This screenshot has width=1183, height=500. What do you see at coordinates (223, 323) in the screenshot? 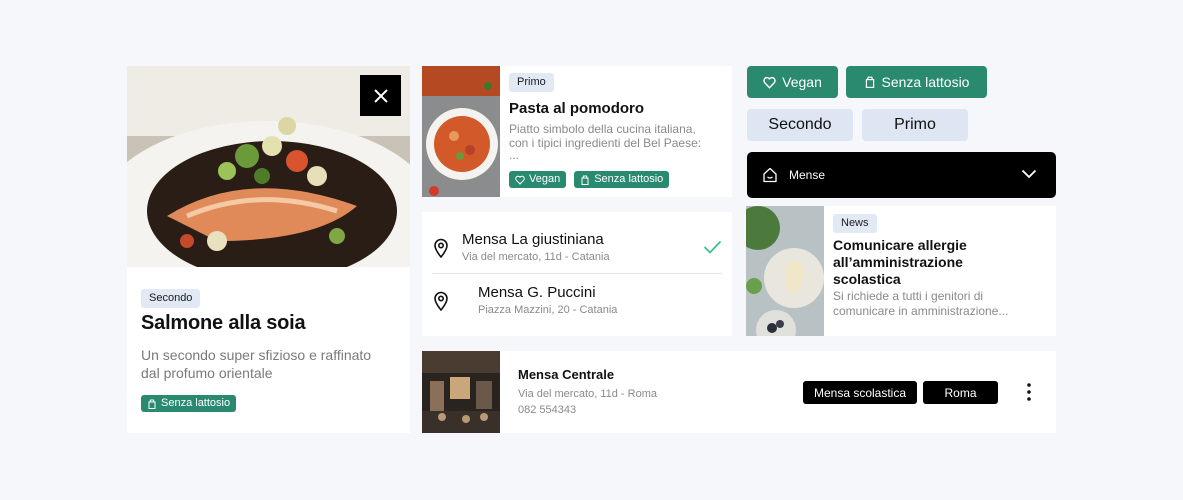
I see `recipe-title: Salmone alla soia` at bounding box center [223, 323].